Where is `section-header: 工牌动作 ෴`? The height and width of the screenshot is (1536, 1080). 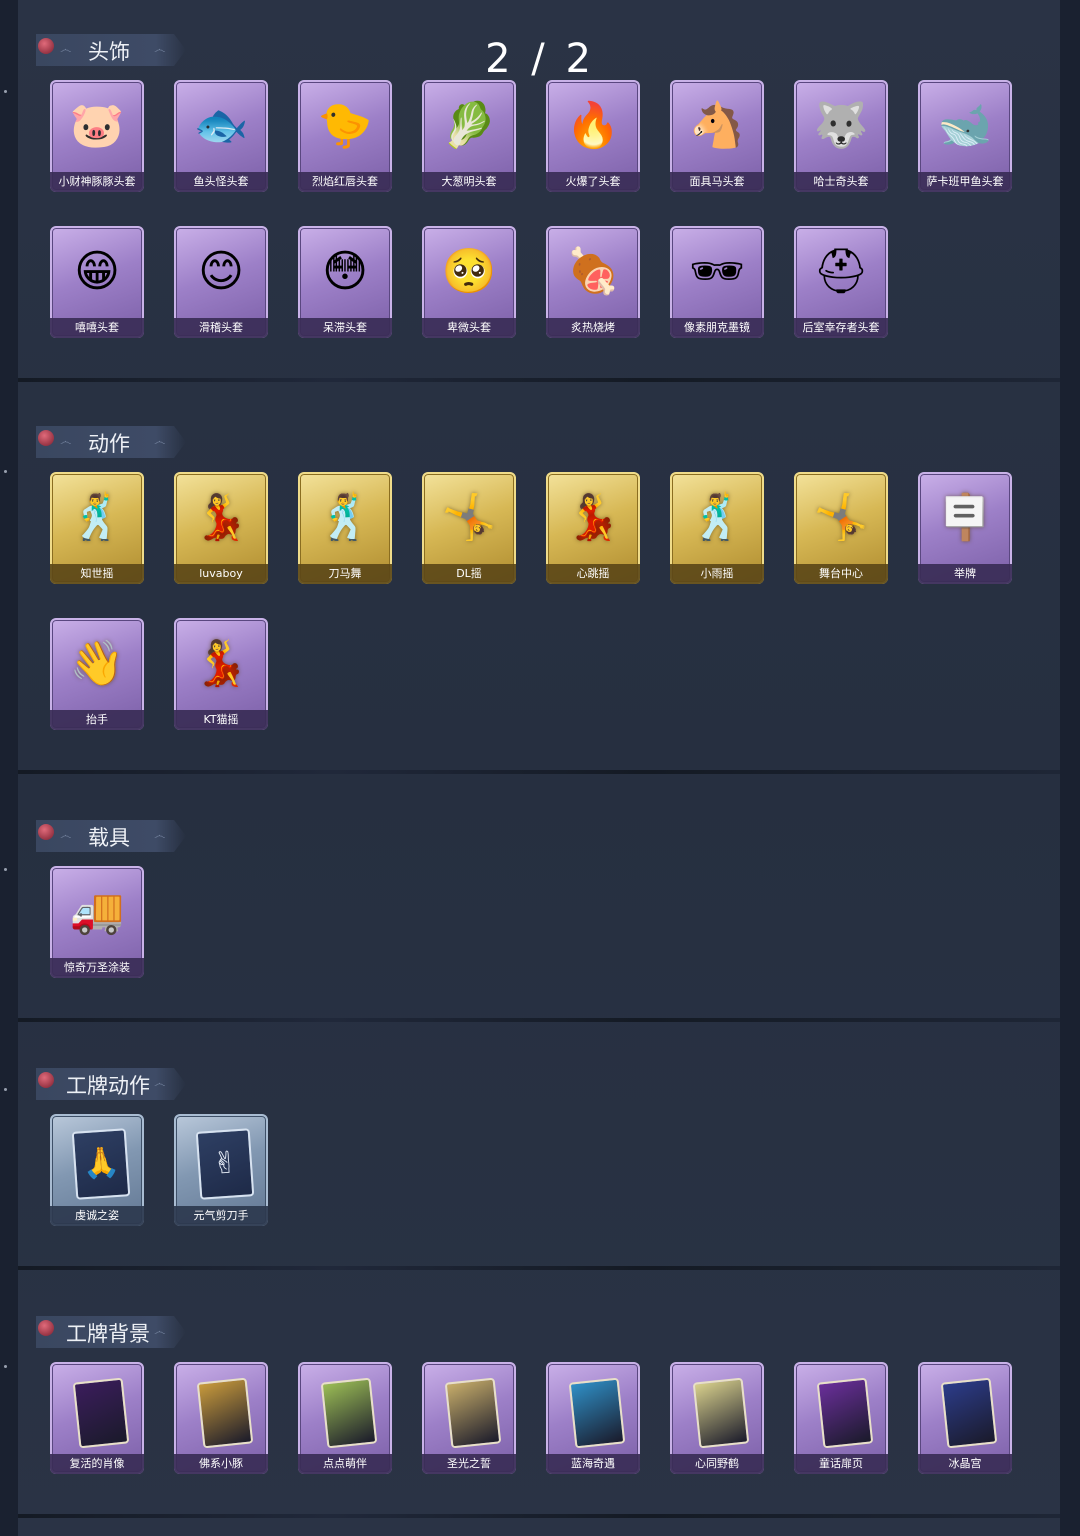 section-header: 工牌动作 ෴ is located at coordinates (111, 1084).